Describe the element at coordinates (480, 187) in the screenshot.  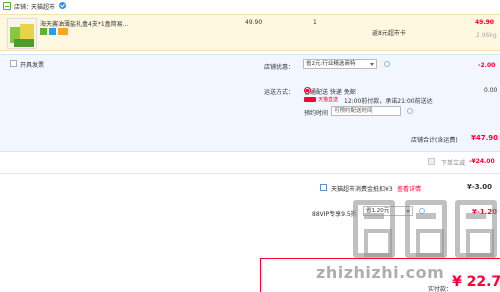
I see `coupon-amount: ¥-3.00` at that location.